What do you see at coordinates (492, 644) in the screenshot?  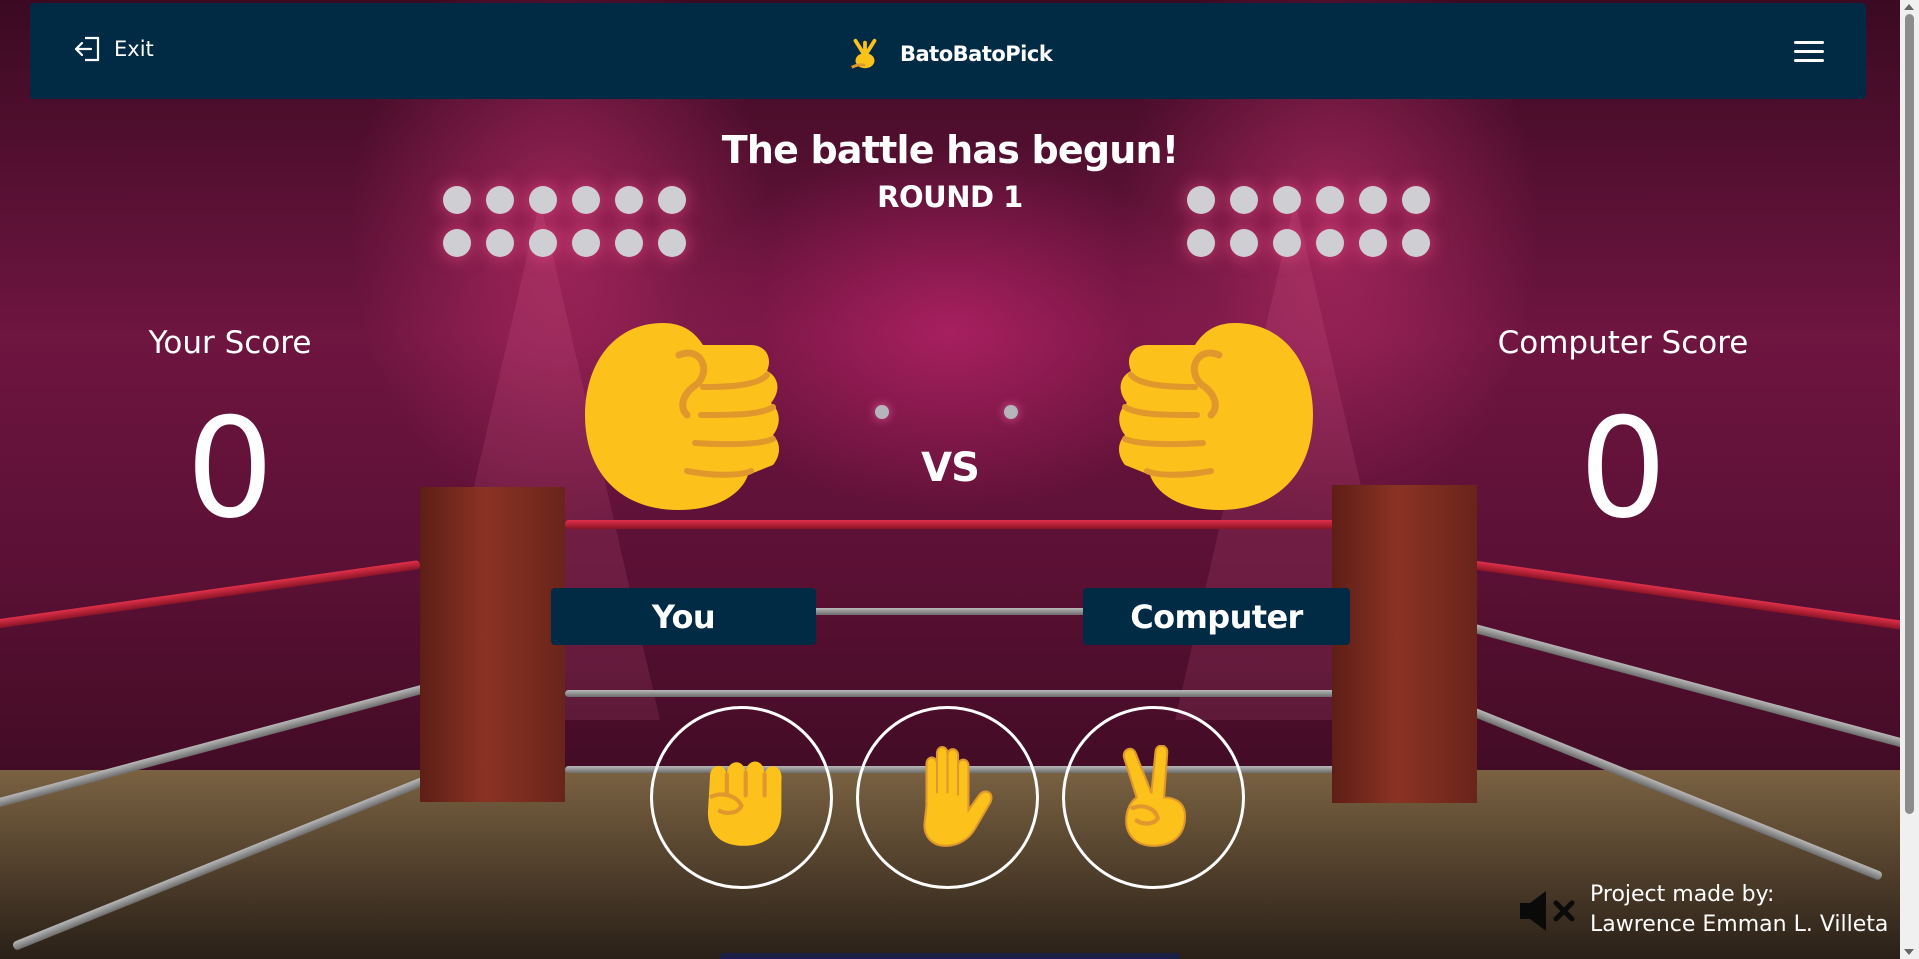 I see `ring-corner-post-left` at bounding box center [492, 644].